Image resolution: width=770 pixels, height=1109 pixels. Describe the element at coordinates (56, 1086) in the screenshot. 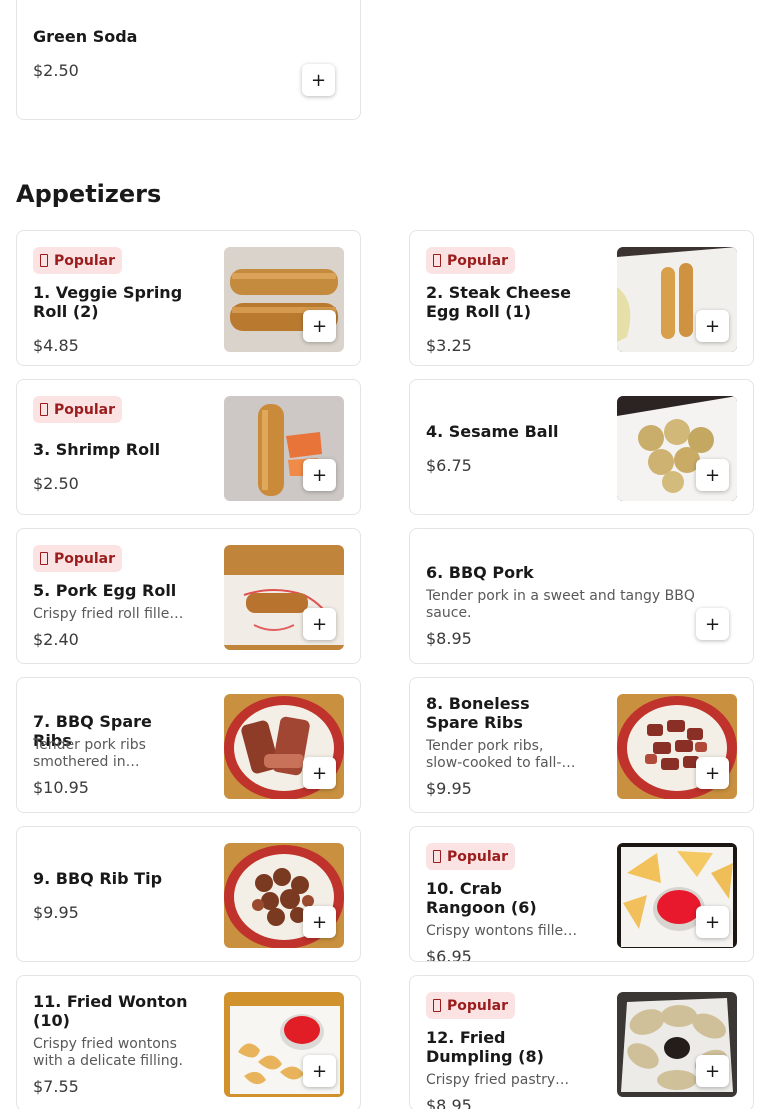

I see `item-price: $7.55` at that location.